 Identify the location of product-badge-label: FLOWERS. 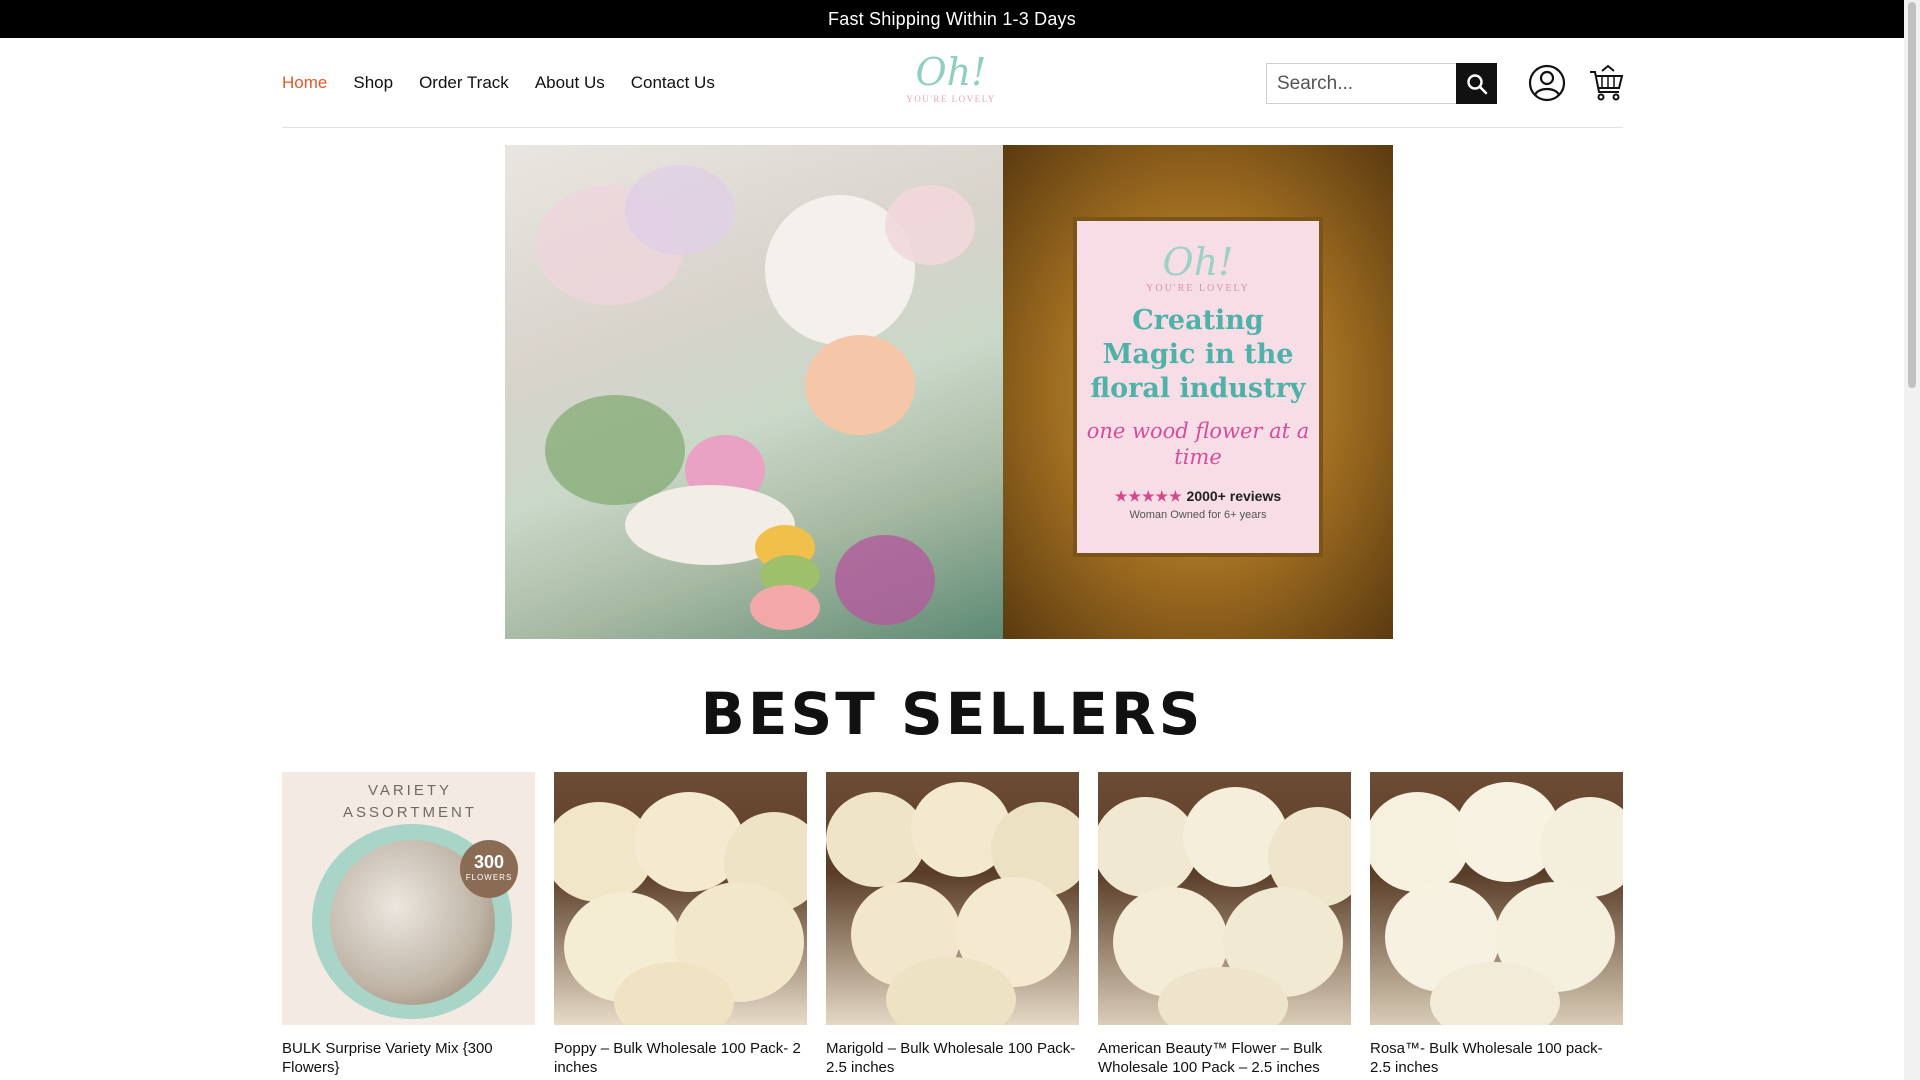
(489, 877).